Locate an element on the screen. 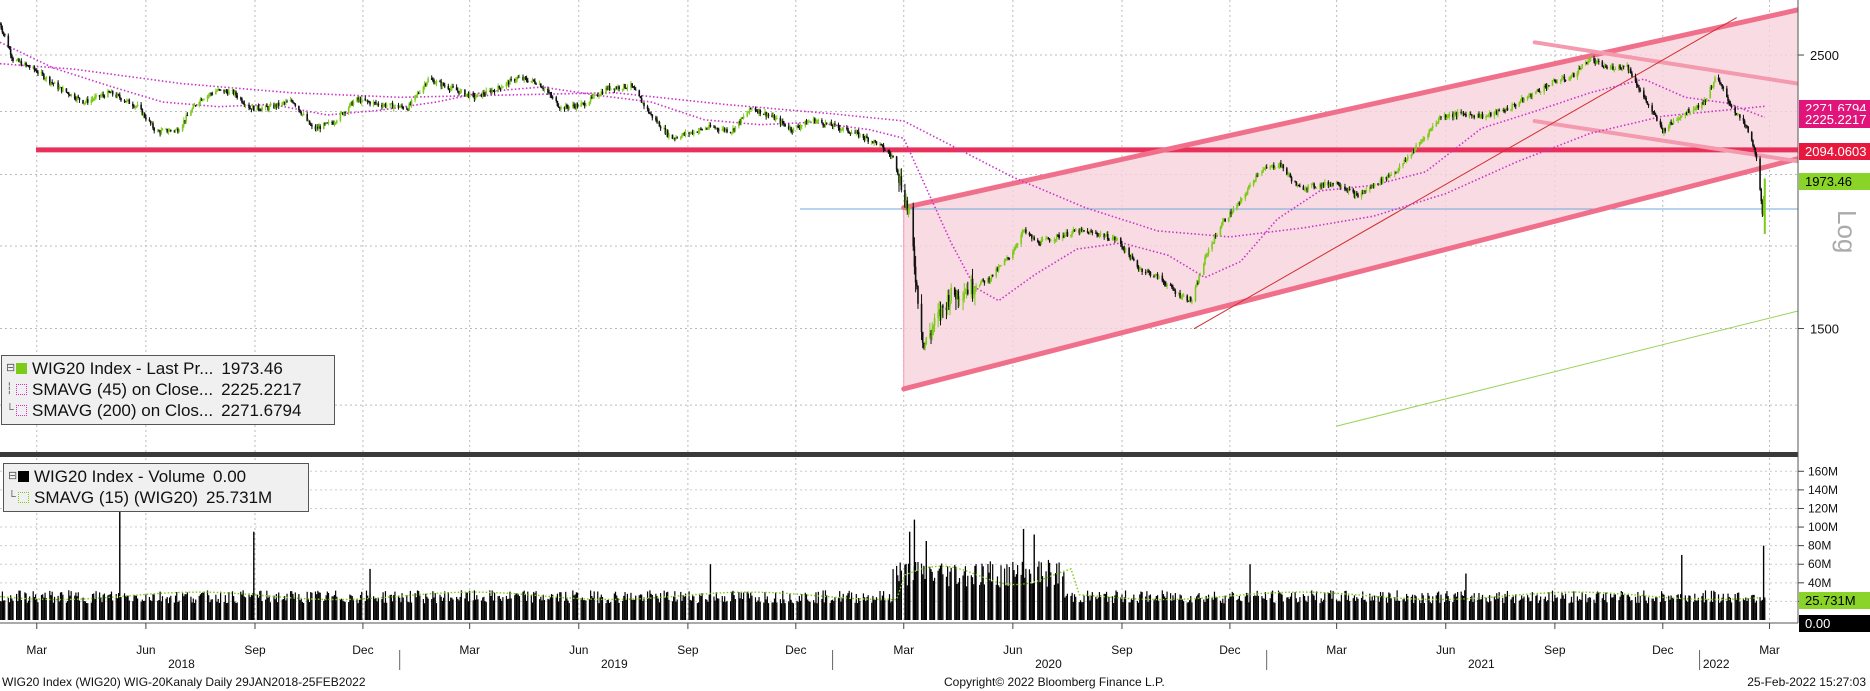 This screenshot has height=691, width=1870. legend-row-sma45: ┆ SMAVG (45) on Close... 2225.2217 is located at coordinates (167, 389).